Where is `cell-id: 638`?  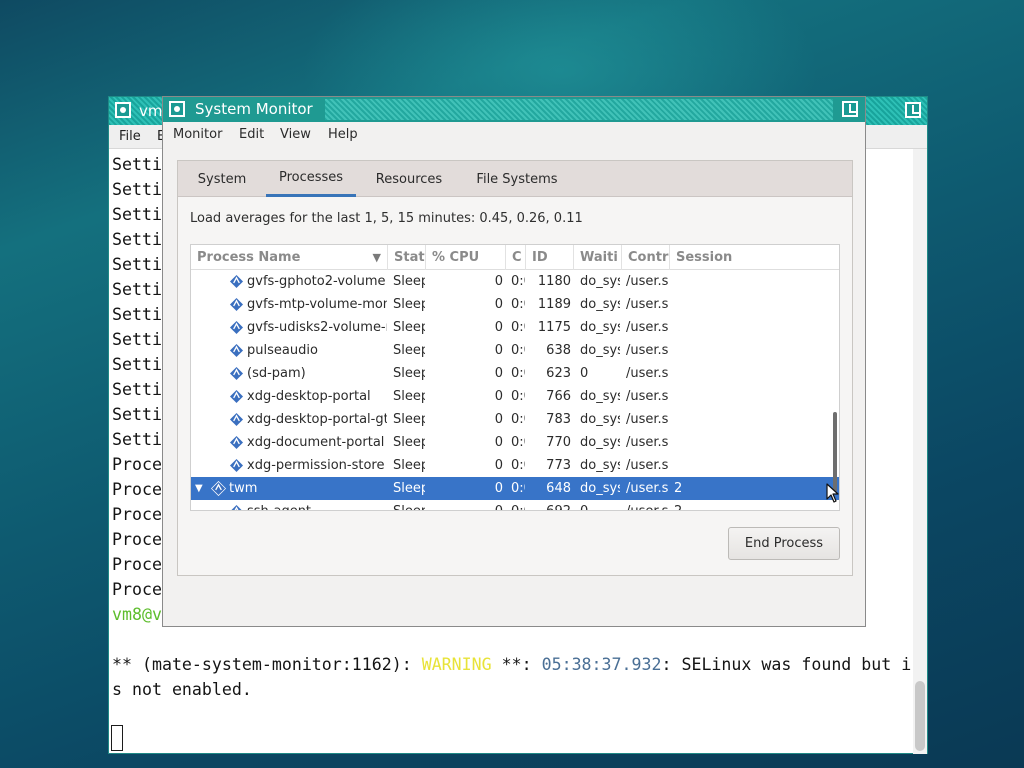
cell-id: 638 is located at coordinates (558, 350).